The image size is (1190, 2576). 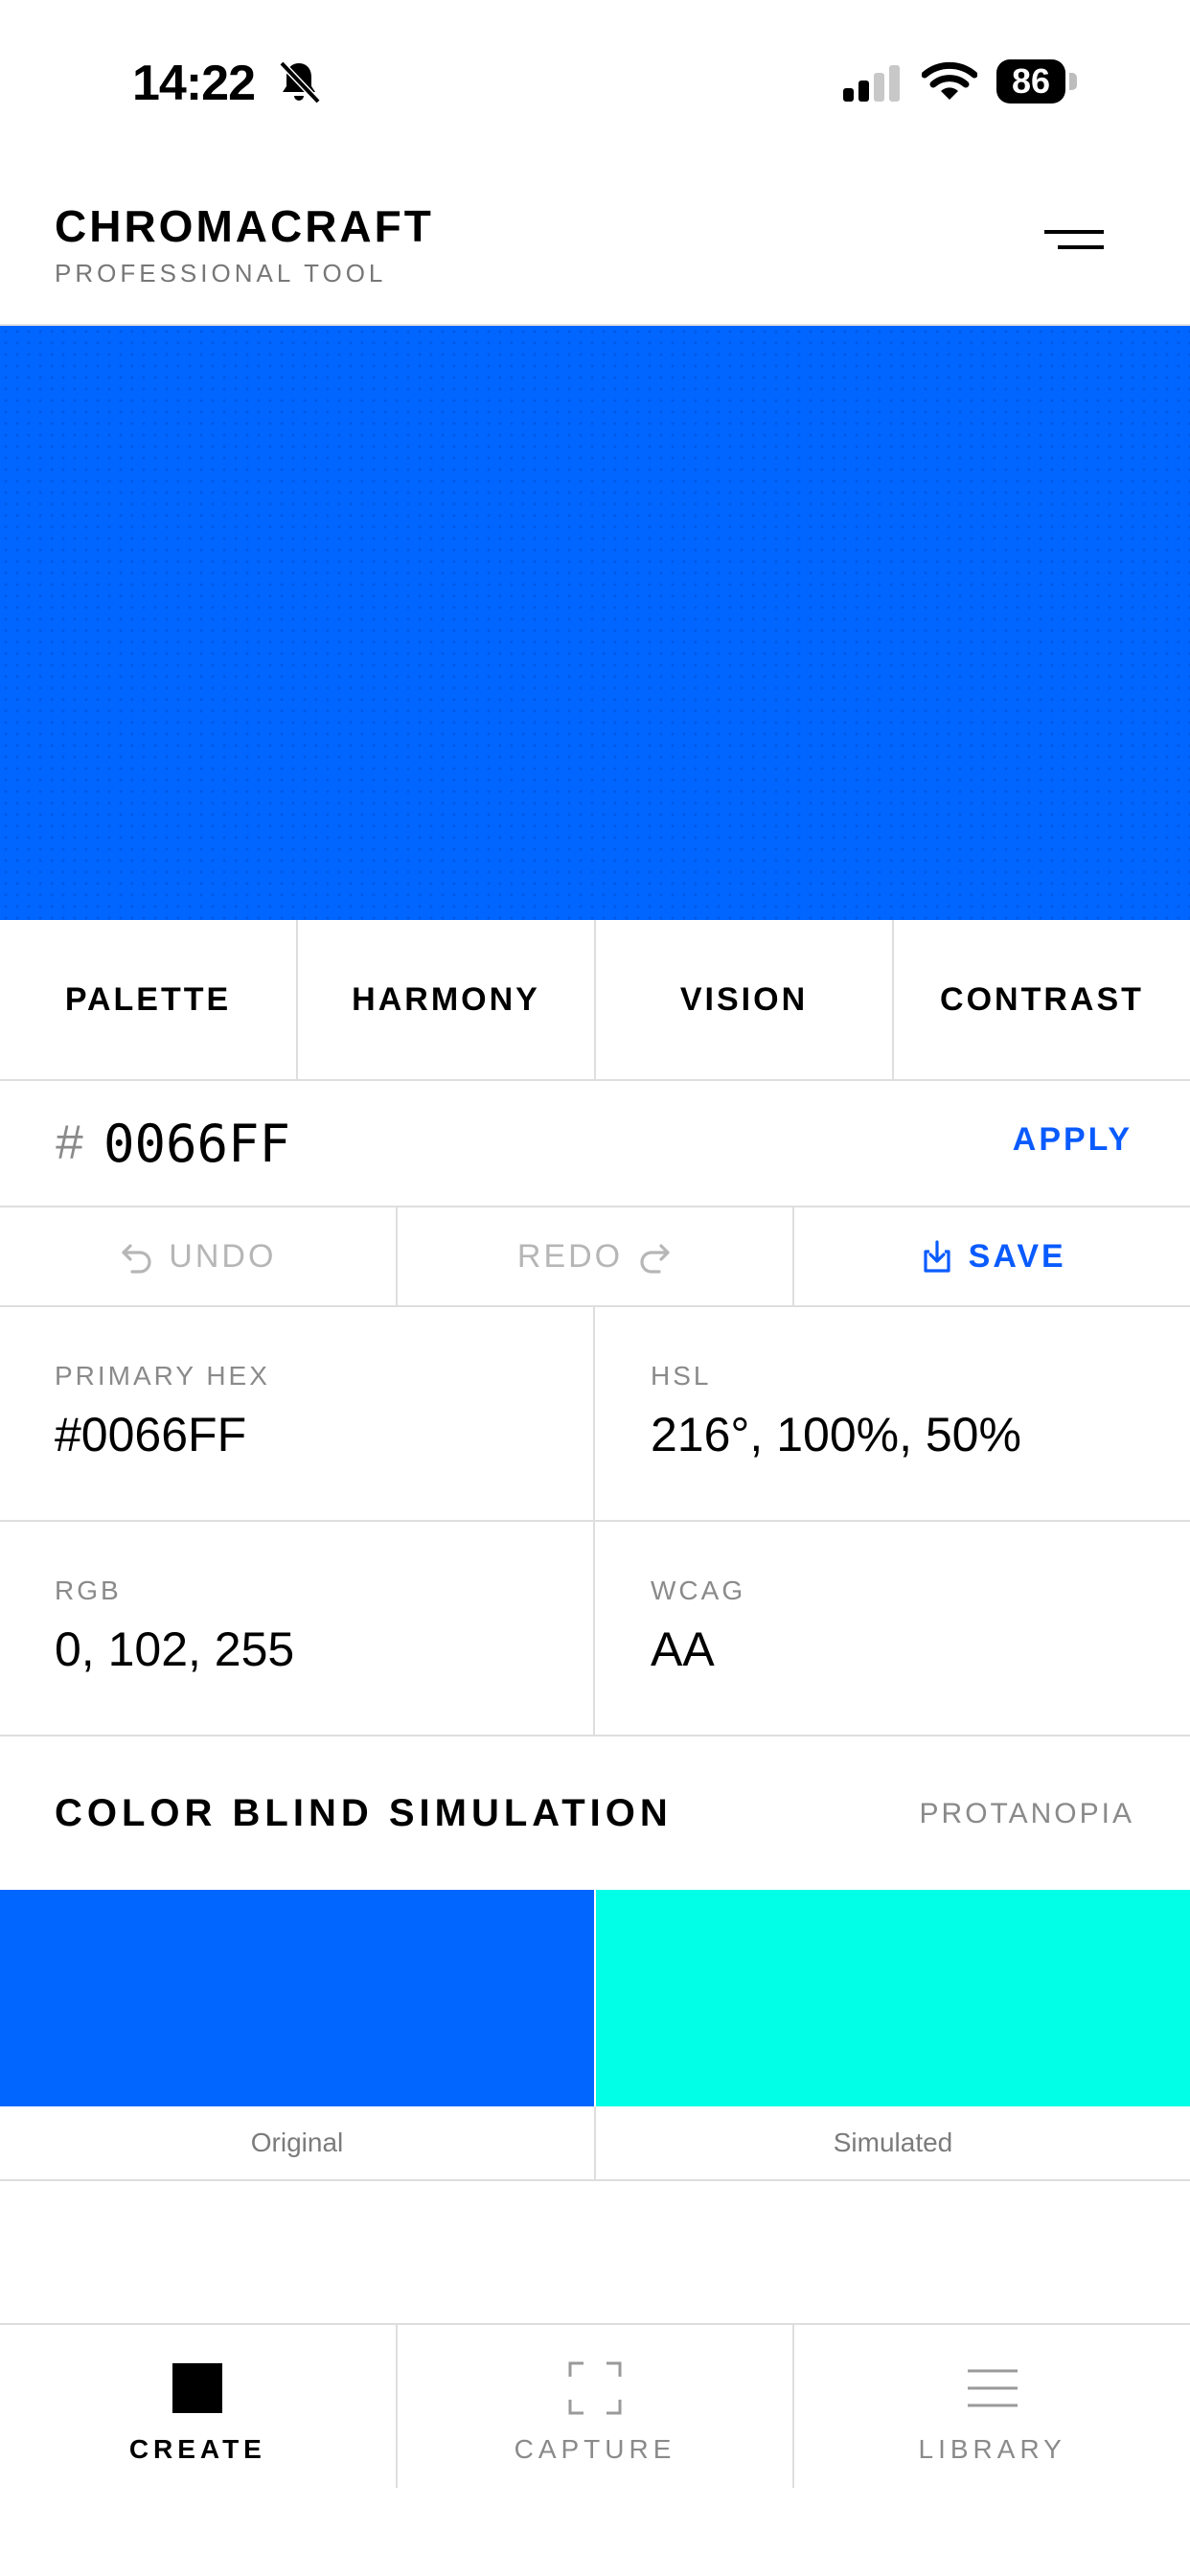 I want to click on primary-hex-value: #0066FF, so click(x=151, y=1434).